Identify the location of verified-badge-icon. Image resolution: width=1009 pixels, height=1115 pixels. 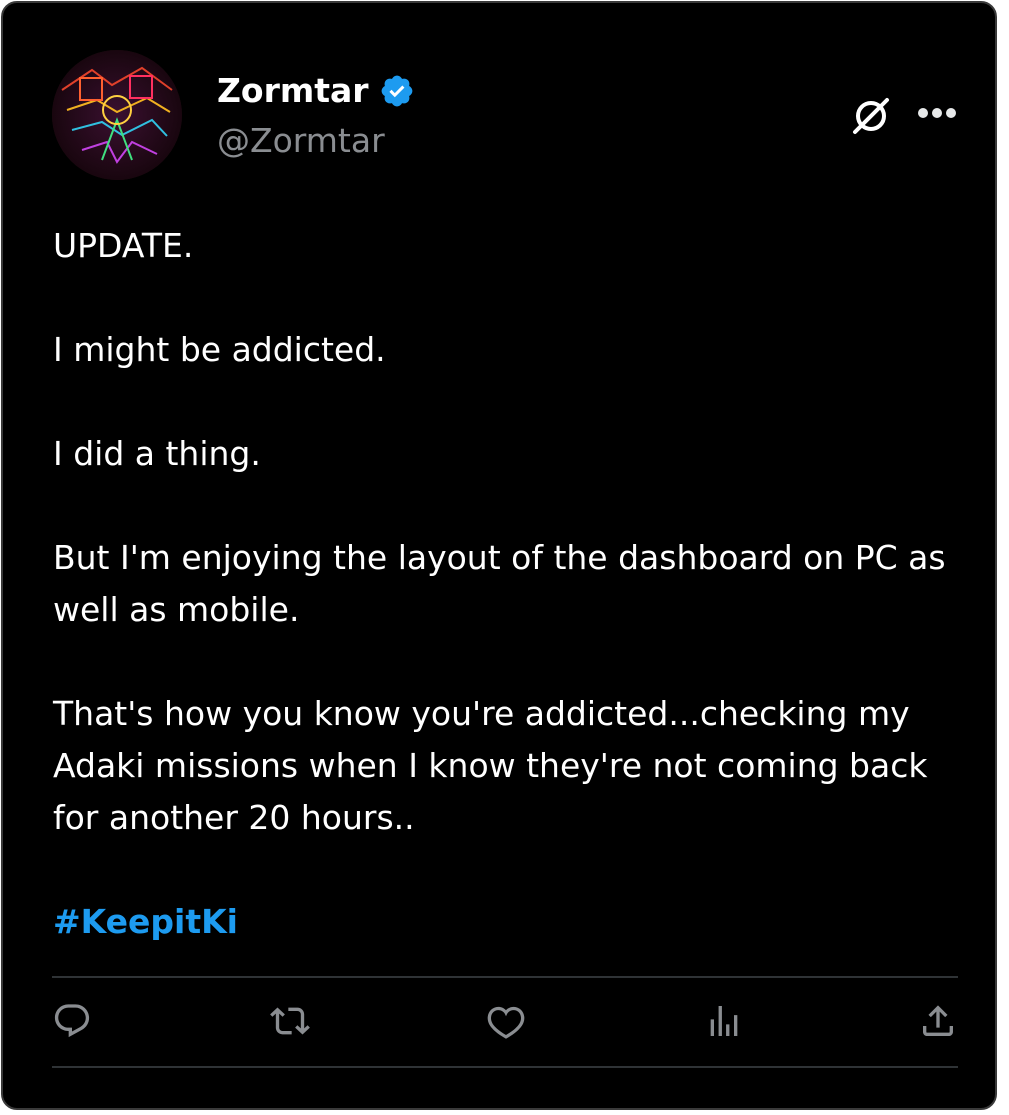
(396, 91).